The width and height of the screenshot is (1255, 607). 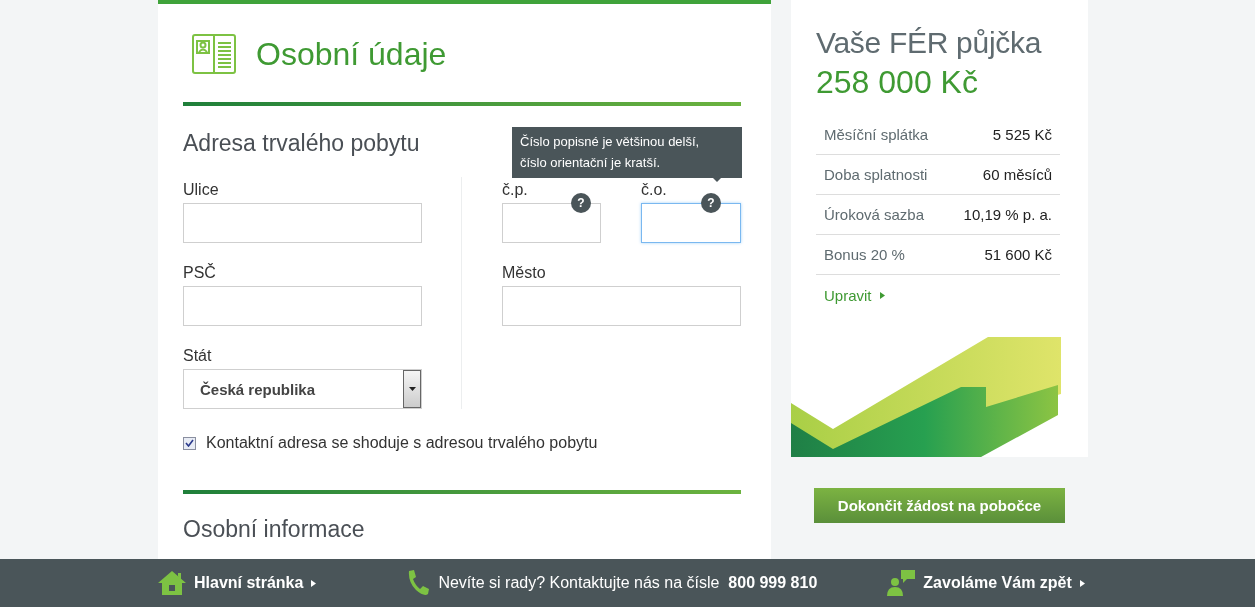 I want to click on row-value: 10,19 % p. a., so click(x=1007, y=214).